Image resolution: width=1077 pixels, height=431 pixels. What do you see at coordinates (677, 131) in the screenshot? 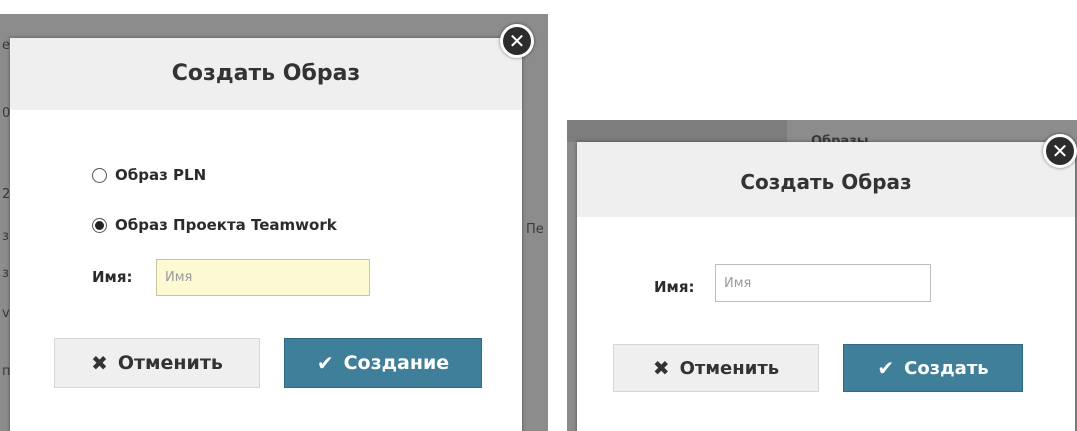
I see `background-toolbar` at bounding box center [677, 131].